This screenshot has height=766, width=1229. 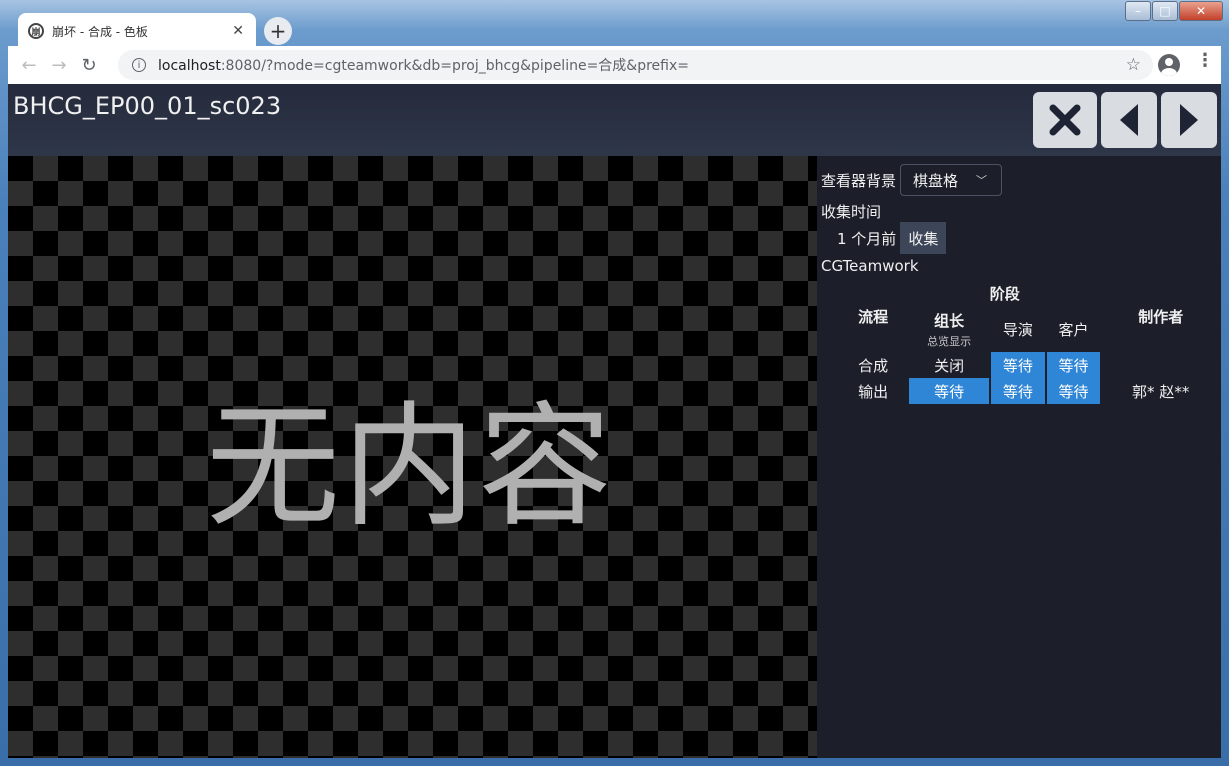 I want to click on collect-time-label: 收集时间, so click(x=851, y=212).